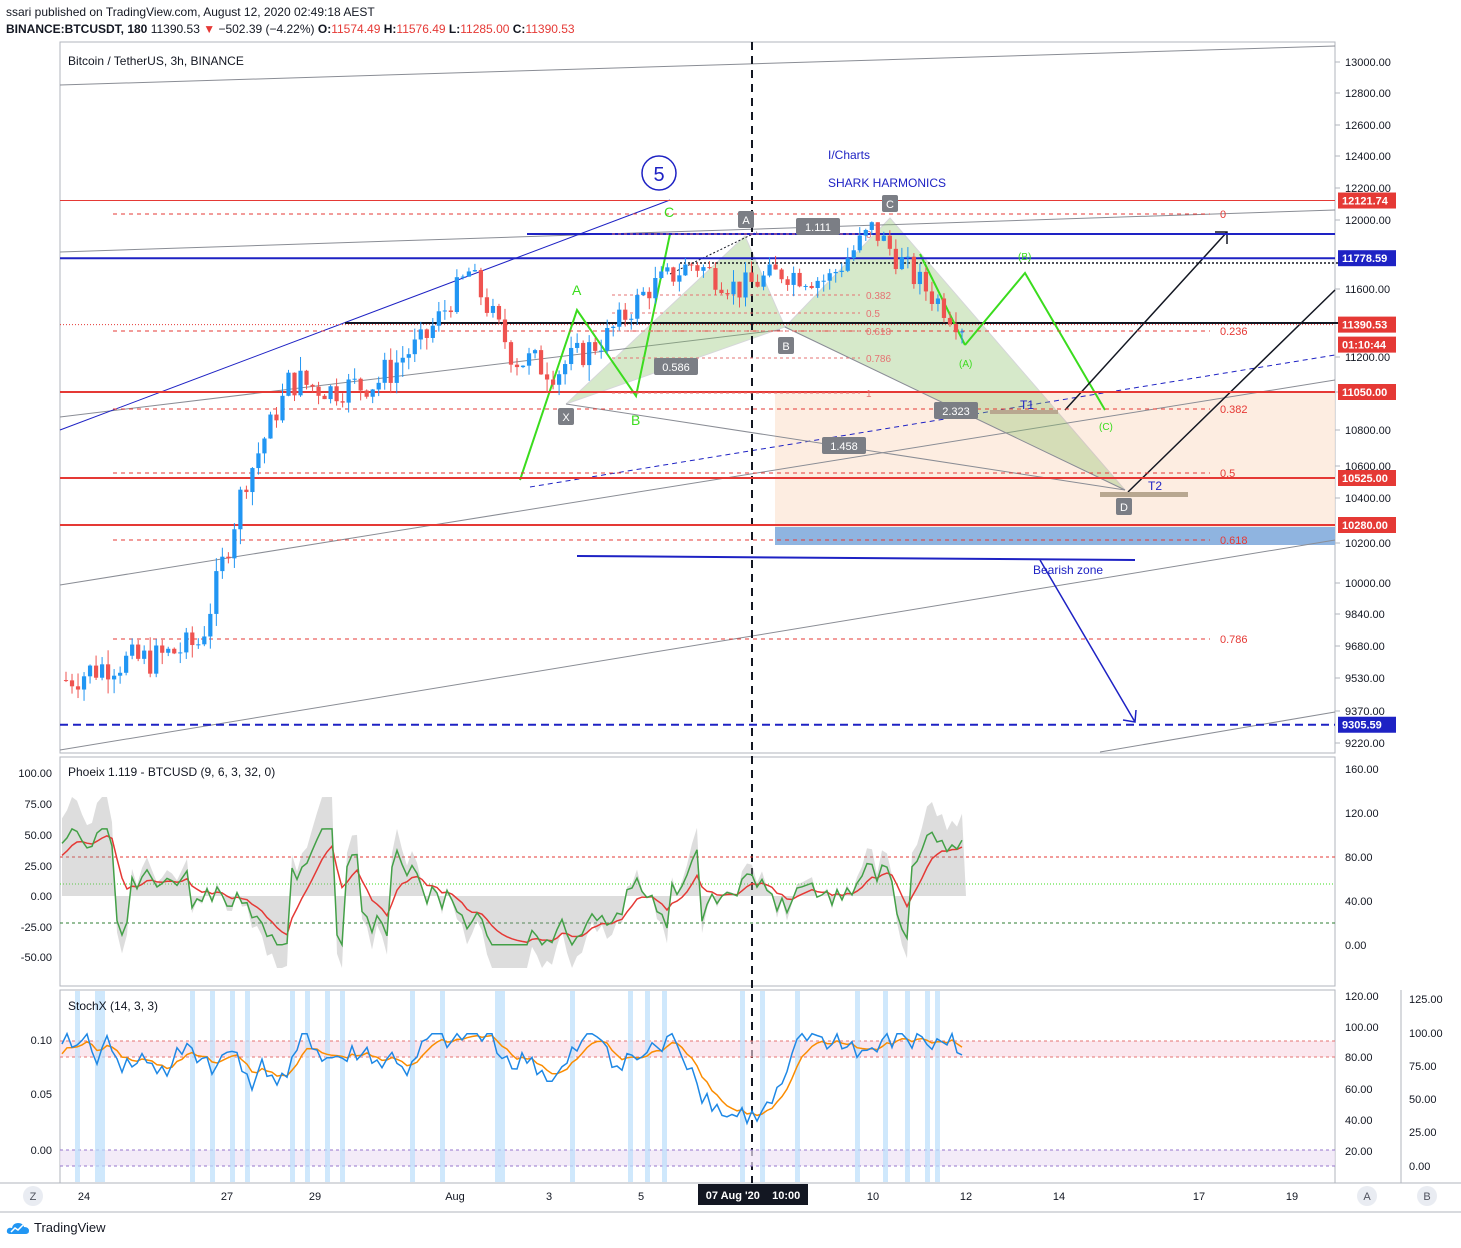  I want to click on inner-fib-label: 1, so click(869, 394).